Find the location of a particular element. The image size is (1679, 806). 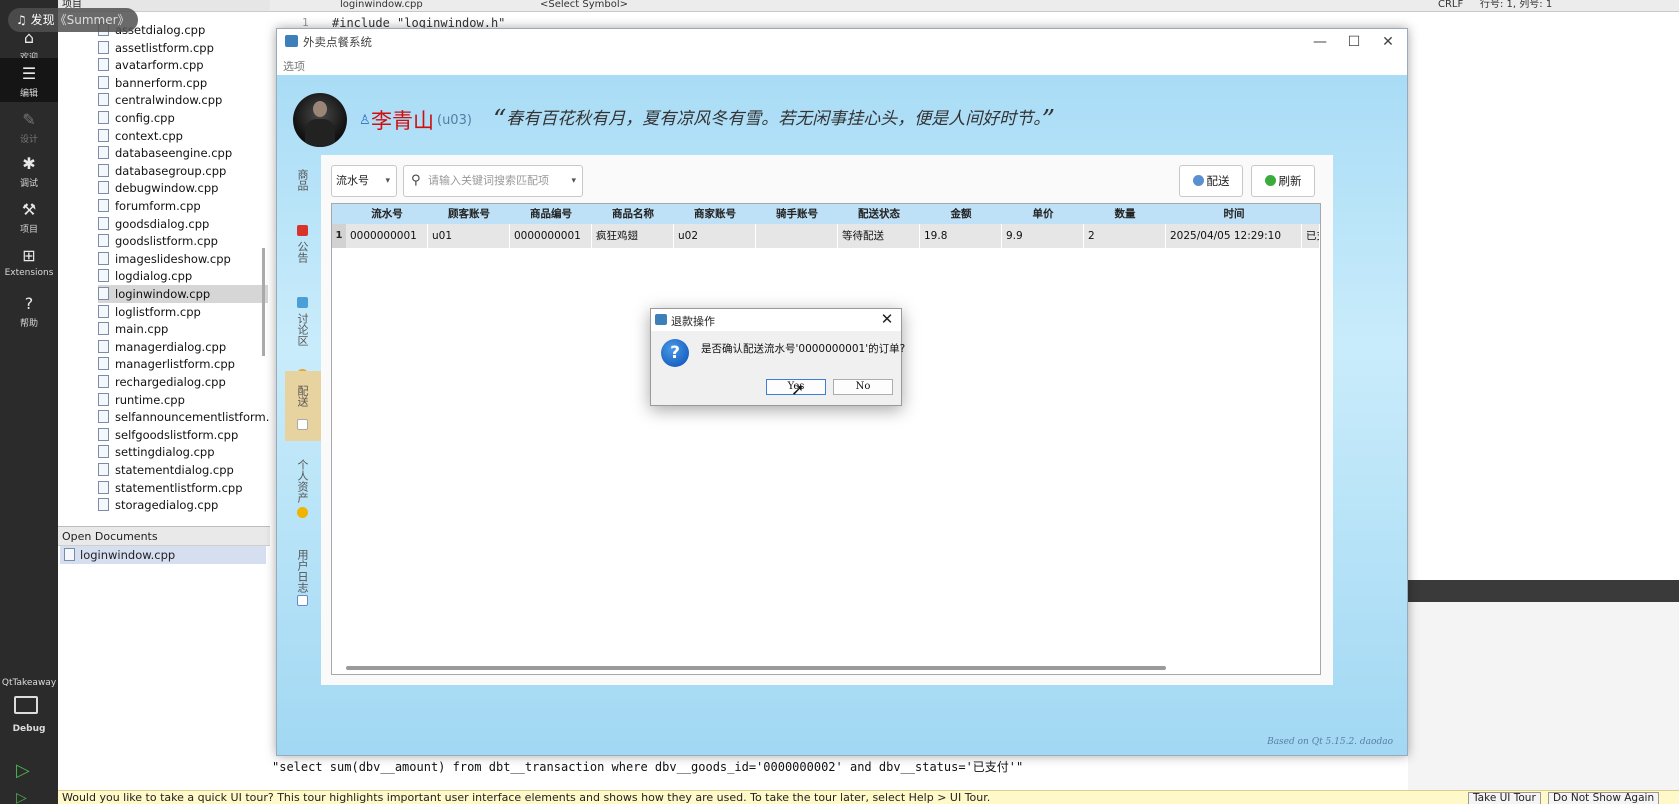

tab-delivery: 配送 is located at coordinates (303, 406).